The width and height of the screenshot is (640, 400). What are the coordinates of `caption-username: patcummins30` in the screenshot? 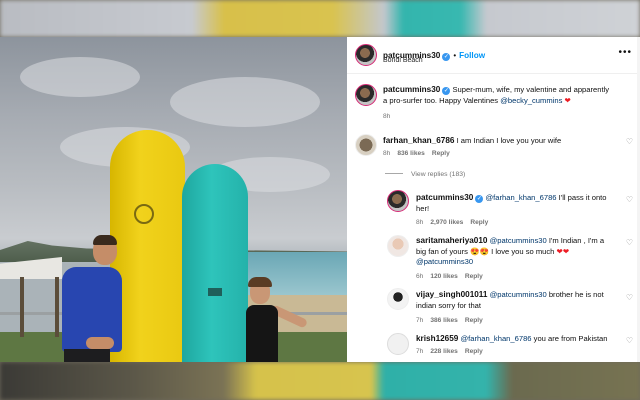 It's located at (411, 89).